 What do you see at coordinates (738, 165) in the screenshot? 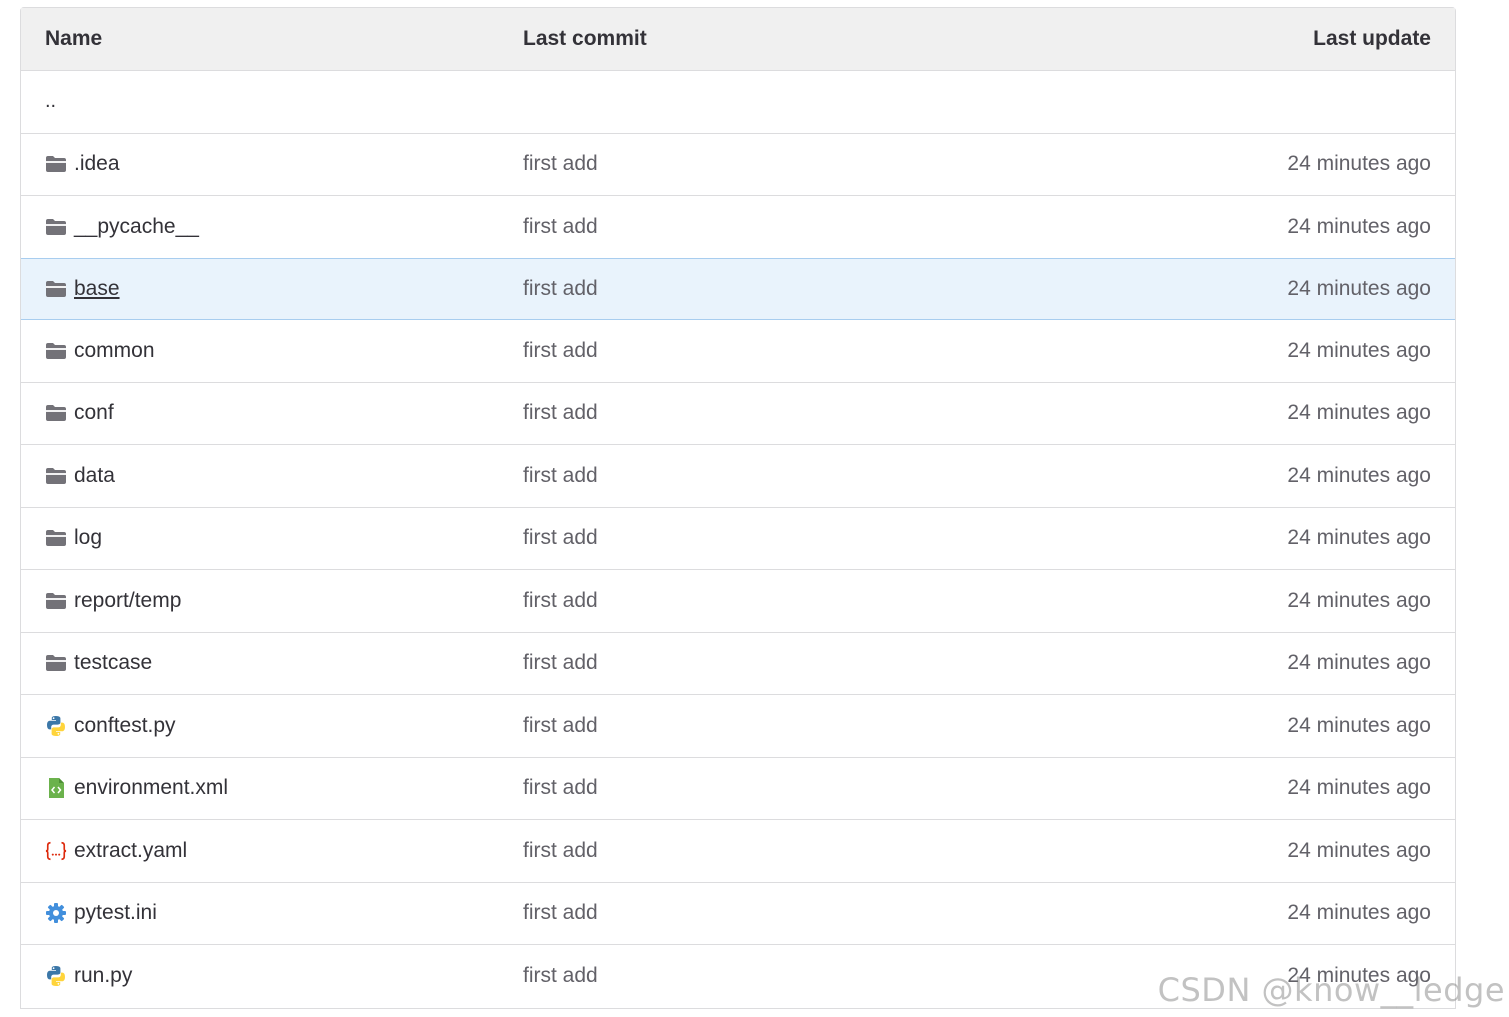
I see `table-row: .idea first add 24 minutes ago` at bounding box center [738, 165].